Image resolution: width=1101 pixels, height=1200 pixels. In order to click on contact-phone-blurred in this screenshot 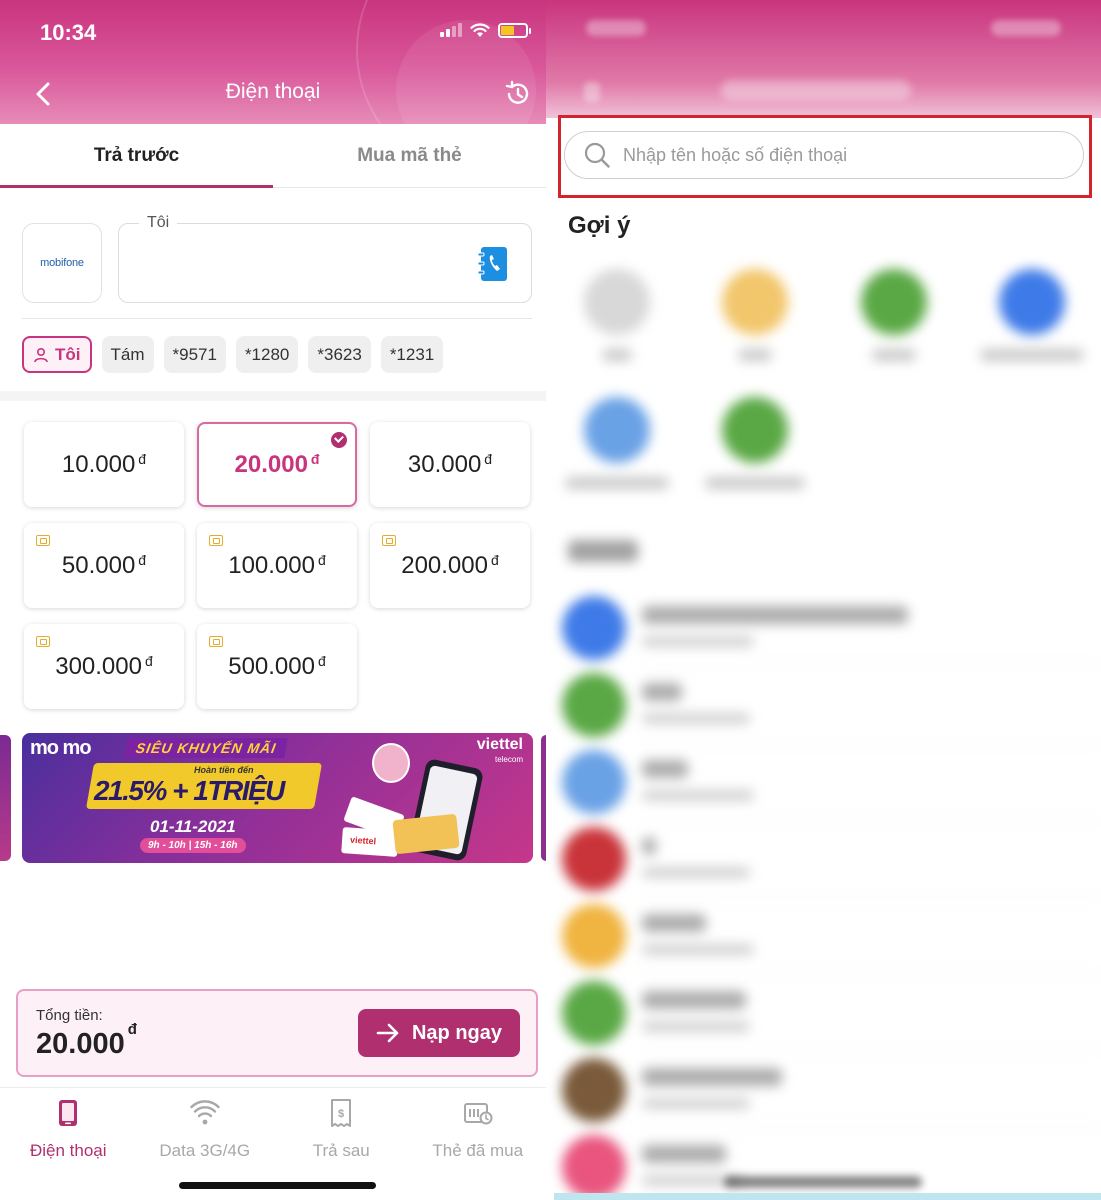, I will do `click(698, 641)`.